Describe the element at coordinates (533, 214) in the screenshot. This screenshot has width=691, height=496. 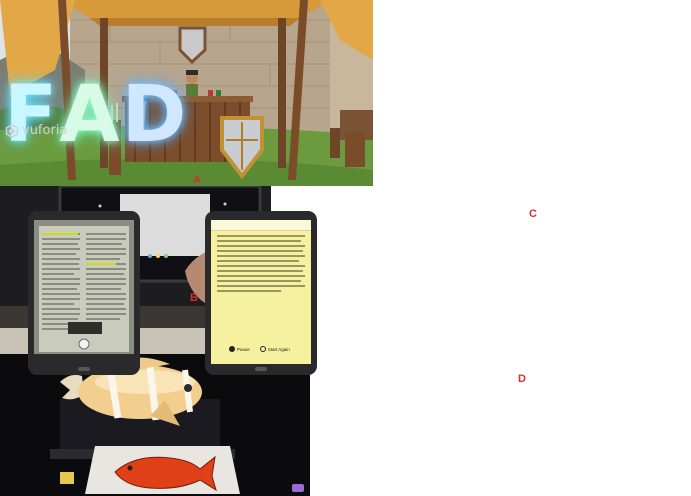
I see `panel-c-label: C` at that location.